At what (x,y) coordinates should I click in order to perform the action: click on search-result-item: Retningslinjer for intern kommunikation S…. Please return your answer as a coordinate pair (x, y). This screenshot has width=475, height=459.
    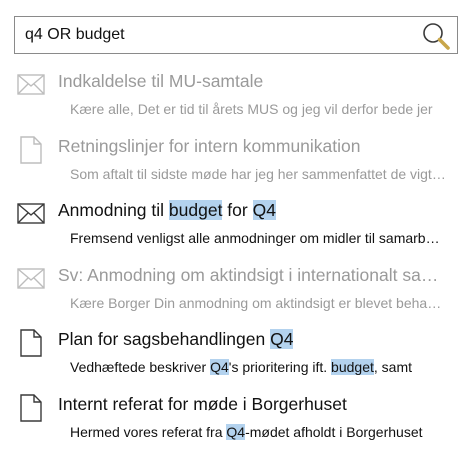
    Looking at the image, I should click on (237, 160).